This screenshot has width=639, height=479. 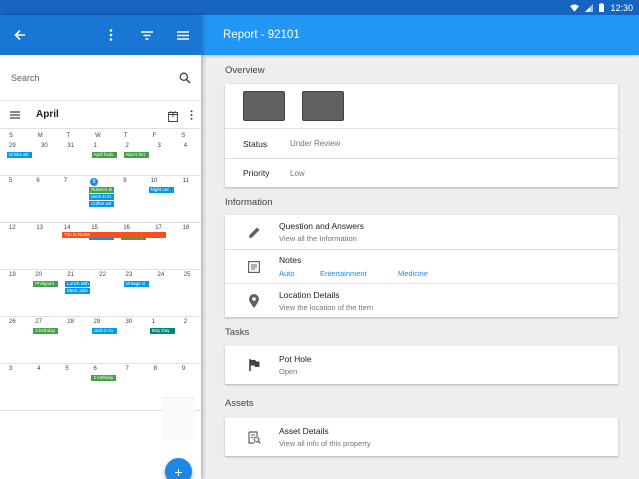 What do you see at coordinates (42, 340) in the screenshot?
I see `day-cell: 27 3 birthday` at bounding box center [42, 340].